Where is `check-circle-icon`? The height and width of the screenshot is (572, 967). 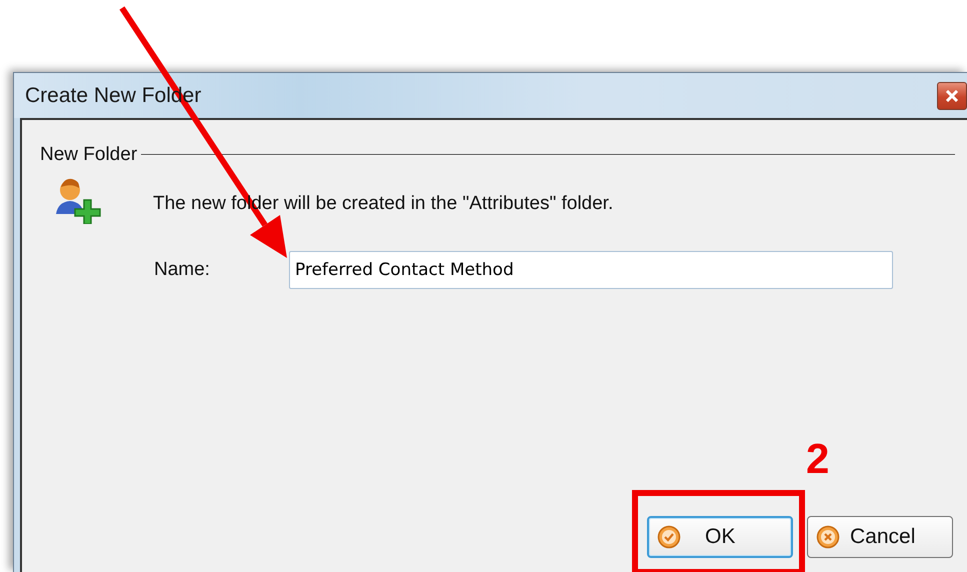 check-circle-icon is located at coordinates (669, 537).